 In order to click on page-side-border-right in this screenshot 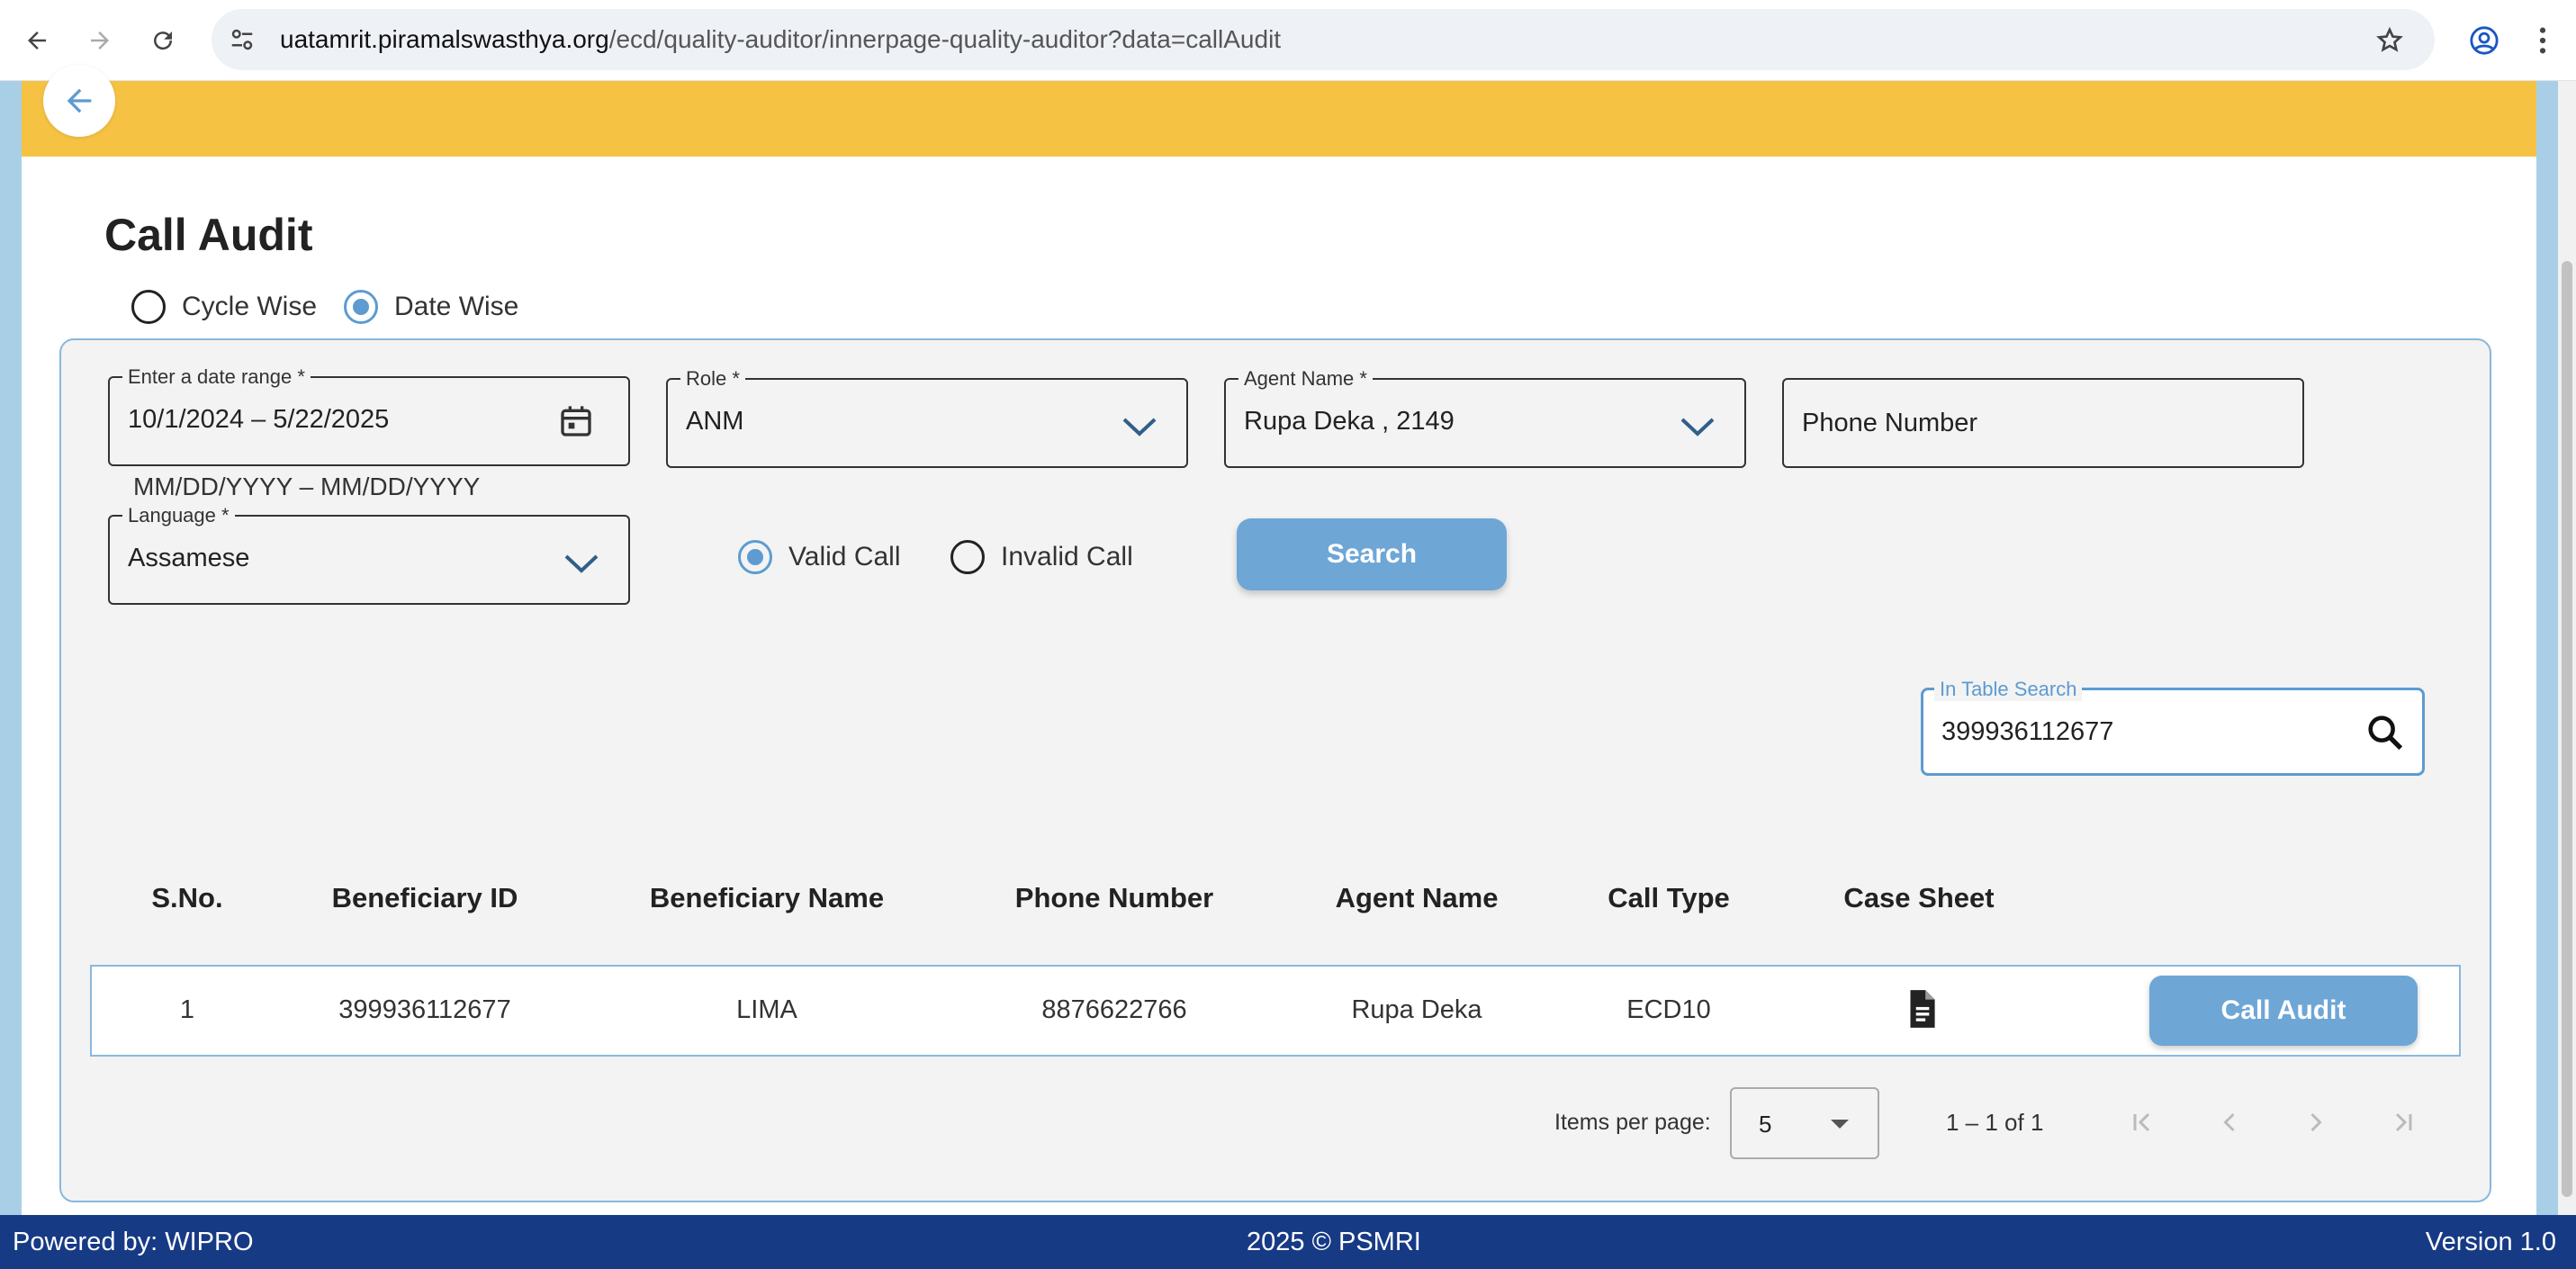, I will do `click(2547, 648)`.